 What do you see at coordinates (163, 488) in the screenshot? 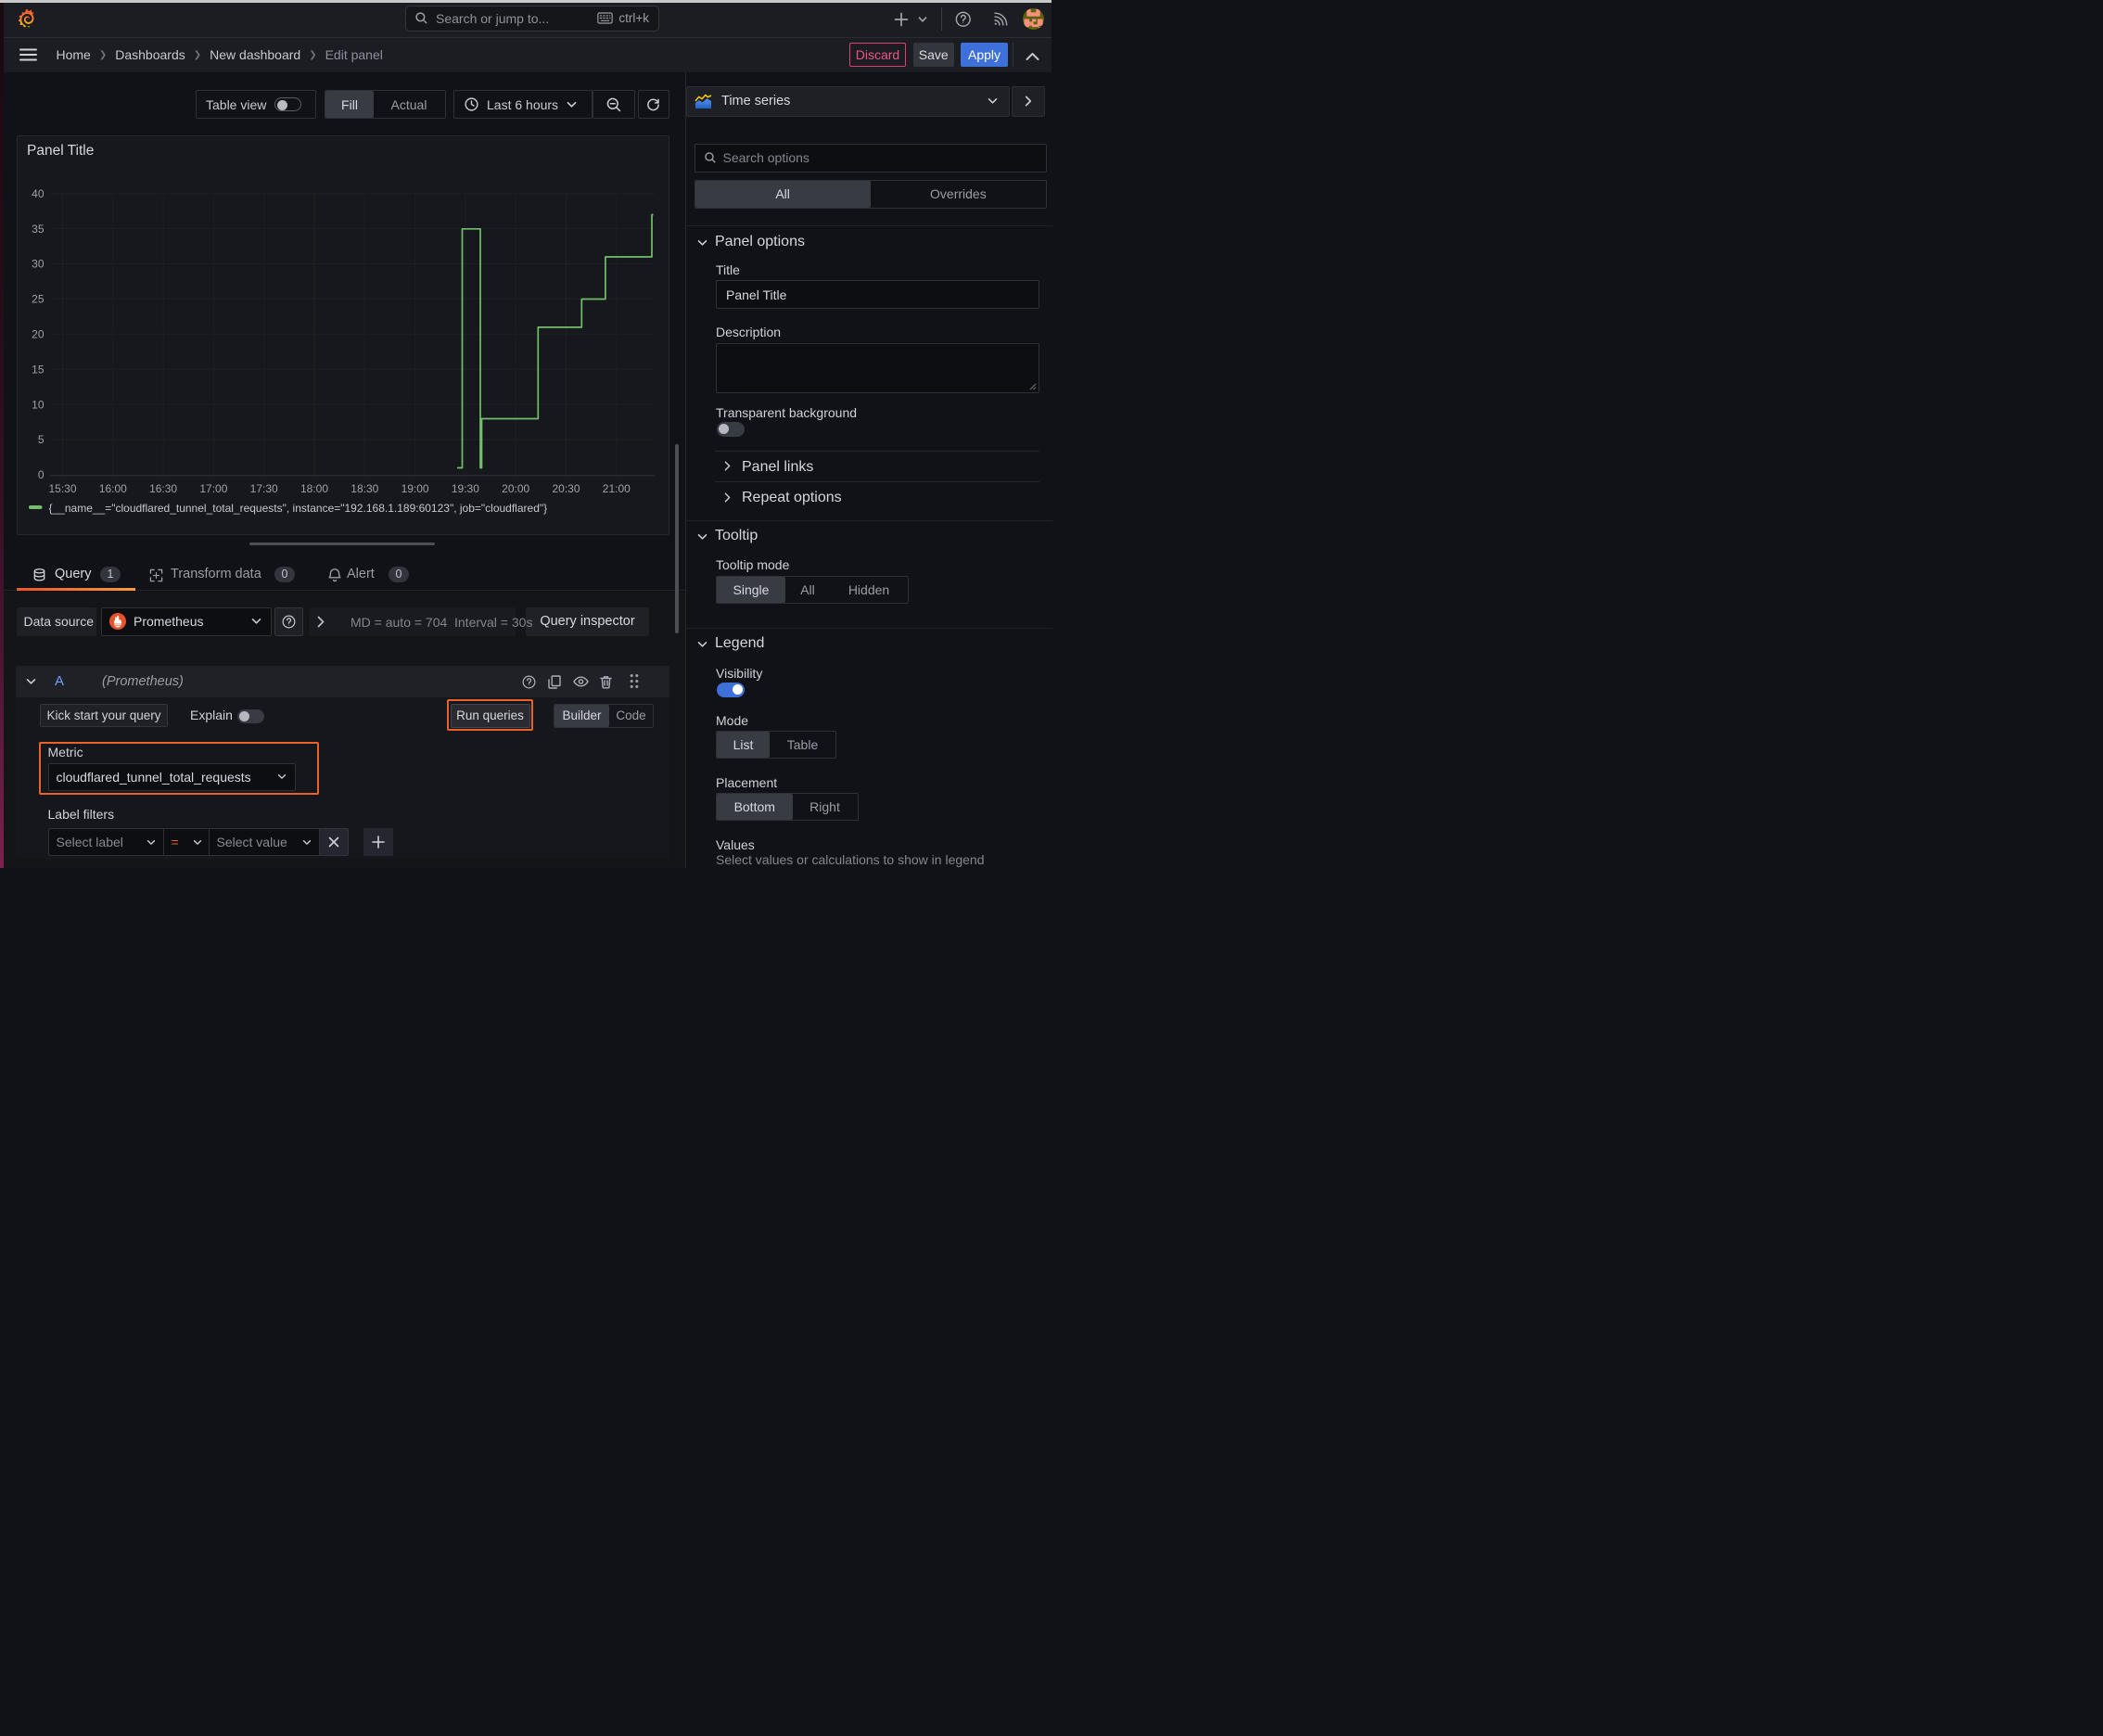
I see `svg-text: 16:30` at bounding box center [163, 488].